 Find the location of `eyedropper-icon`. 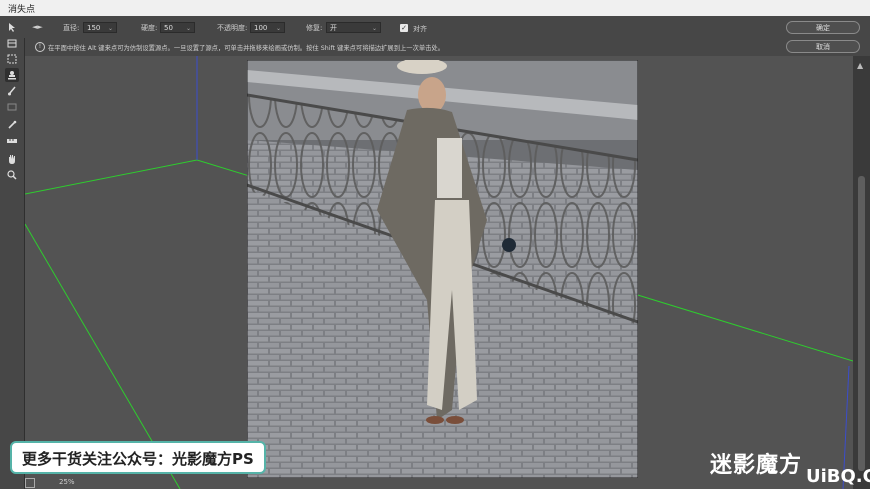

eyedropper-icon is located at coordinates (12, 124).